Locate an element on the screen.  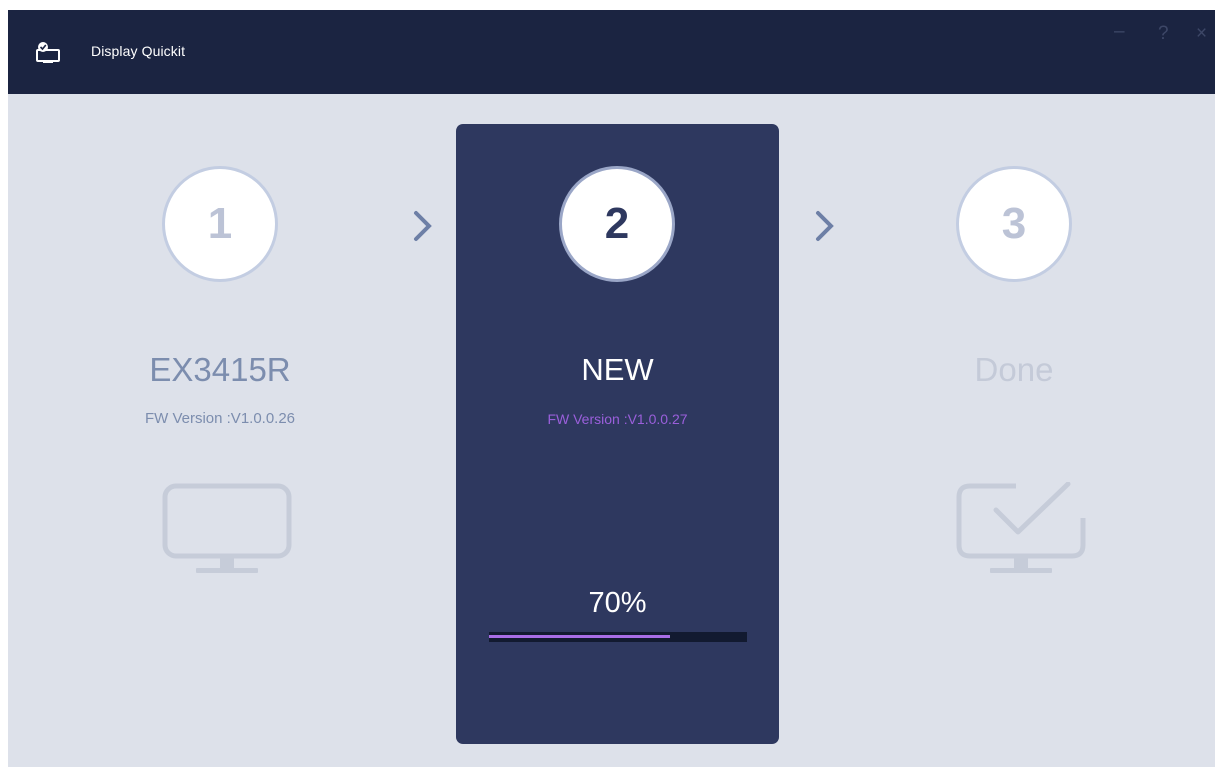
progress-bar is located at coordinates (618, 637).